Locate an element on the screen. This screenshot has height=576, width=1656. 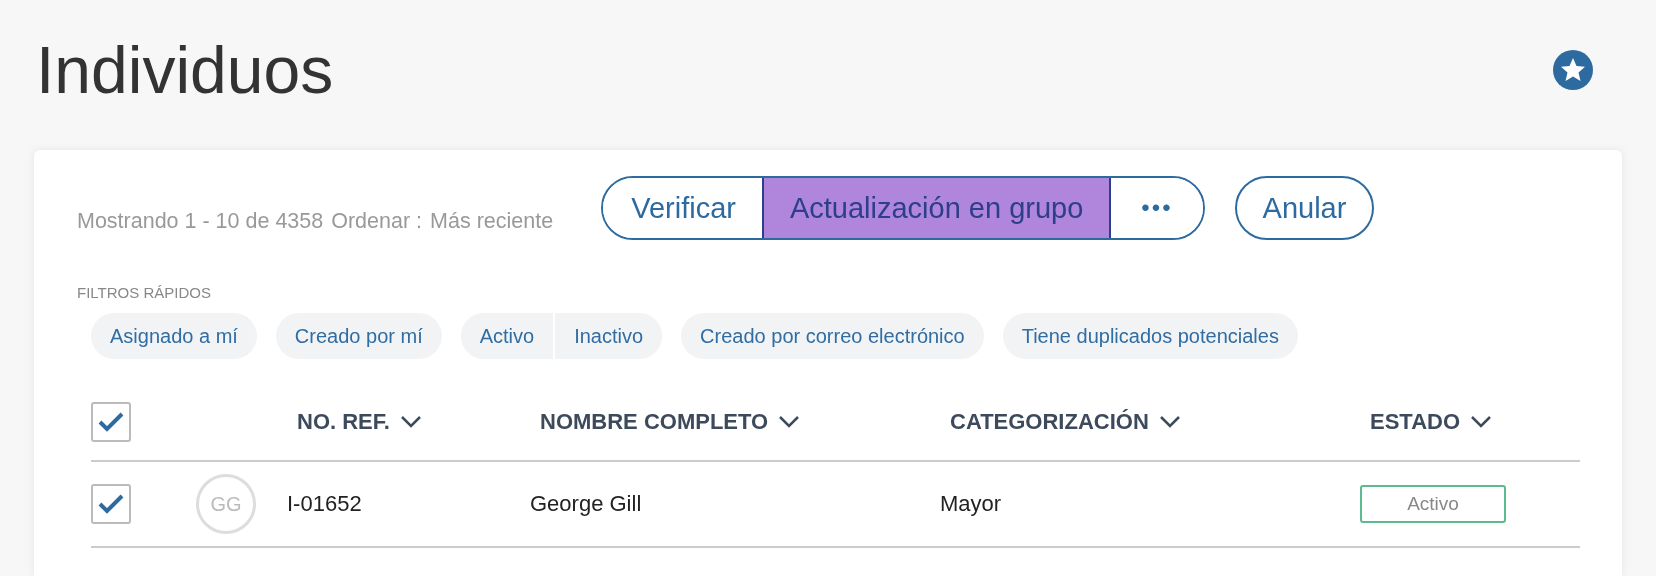
column-header: ESTADO is located at coordinates (1415, 421).